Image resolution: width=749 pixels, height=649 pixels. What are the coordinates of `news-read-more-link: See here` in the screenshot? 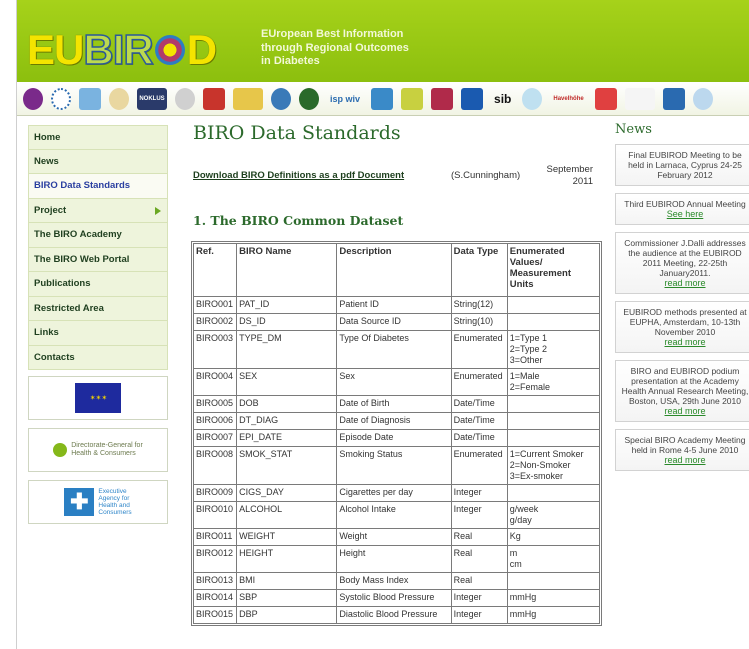 It's located at (685, 214).